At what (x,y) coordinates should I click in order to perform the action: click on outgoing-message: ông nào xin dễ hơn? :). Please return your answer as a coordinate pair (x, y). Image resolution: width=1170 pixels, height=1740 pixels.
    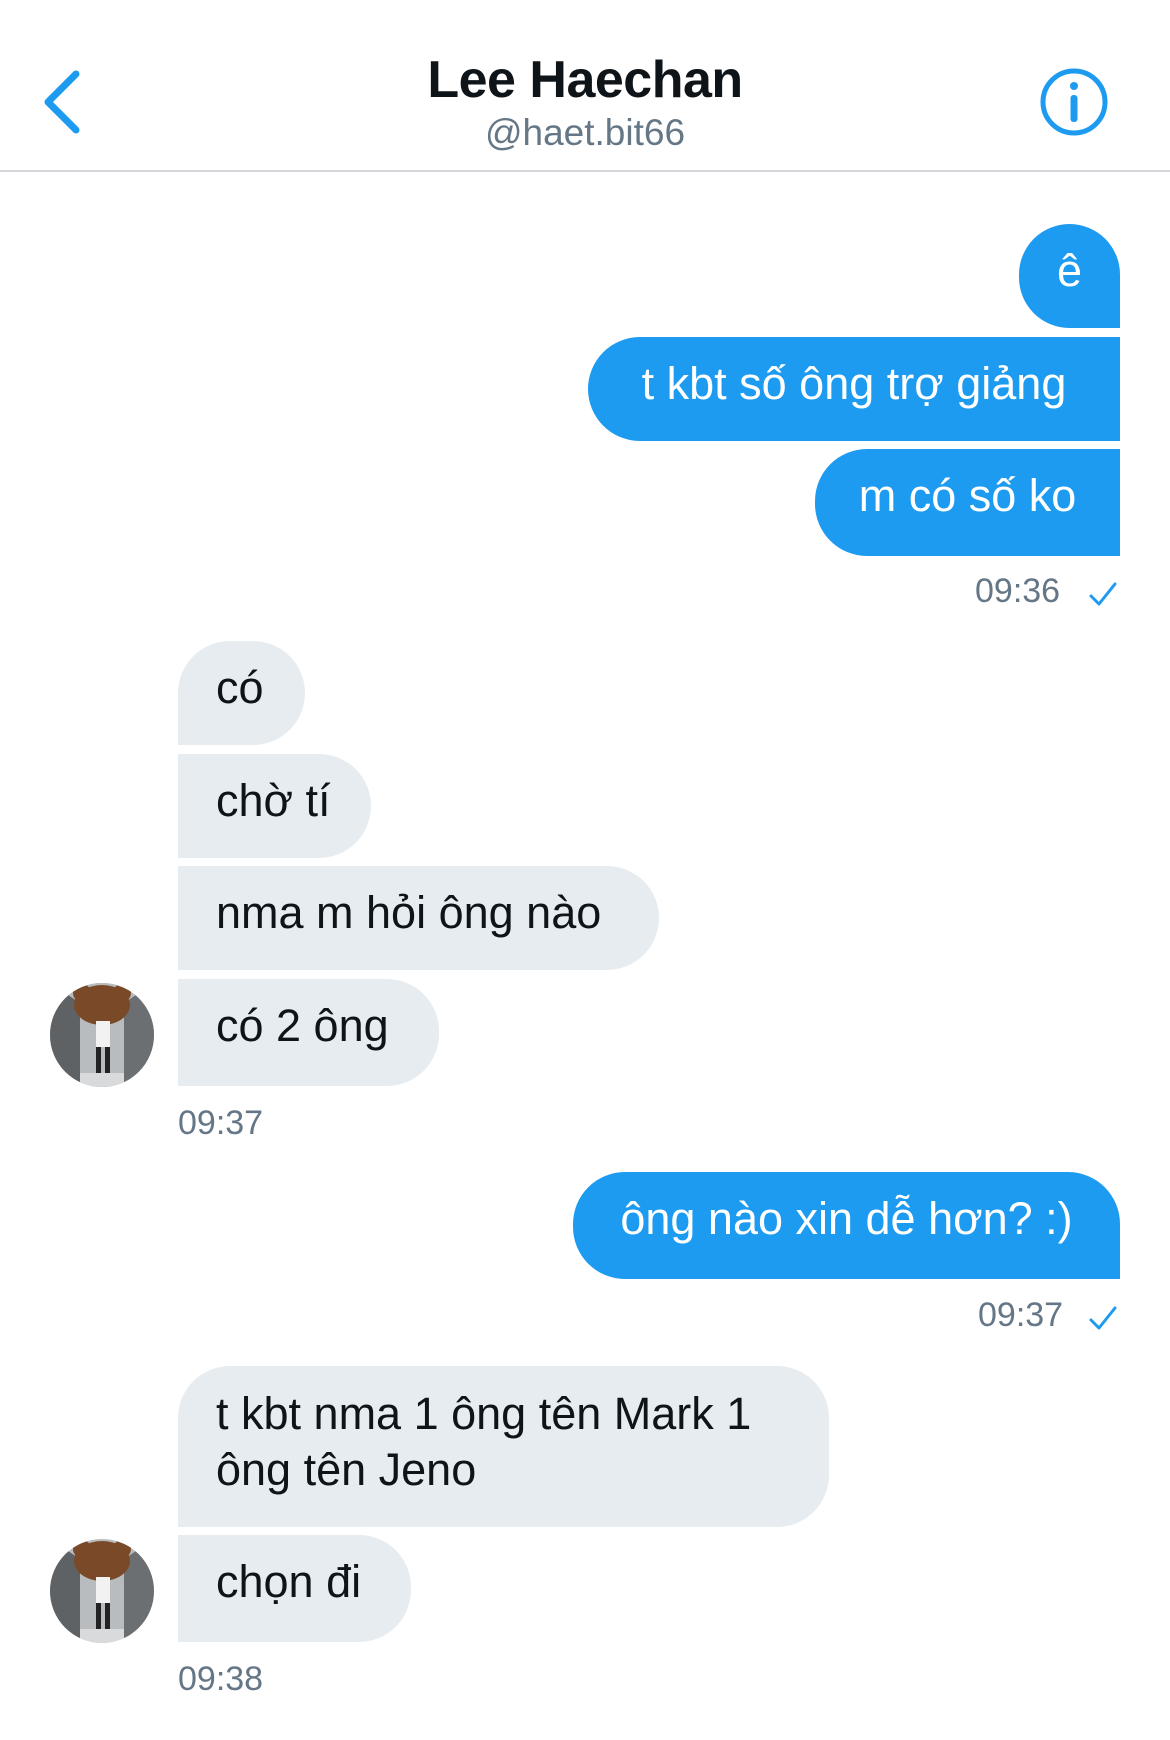
    Looking at the image, I should click on (846, 1225).